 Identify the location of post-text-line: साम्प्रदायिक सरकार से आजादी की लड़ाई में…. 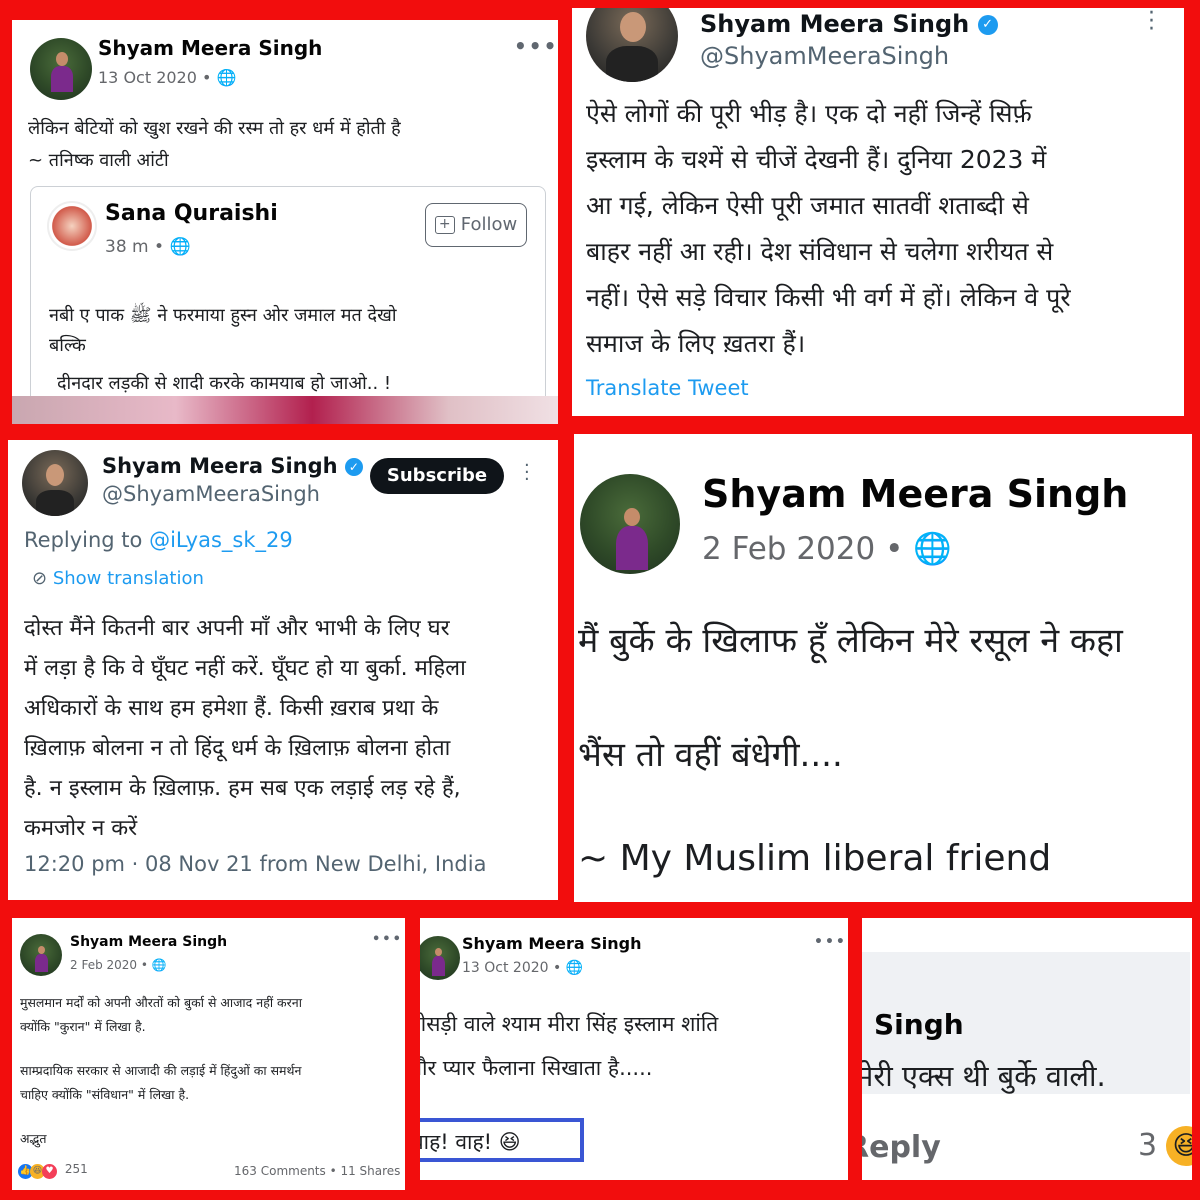
(161, 1070).